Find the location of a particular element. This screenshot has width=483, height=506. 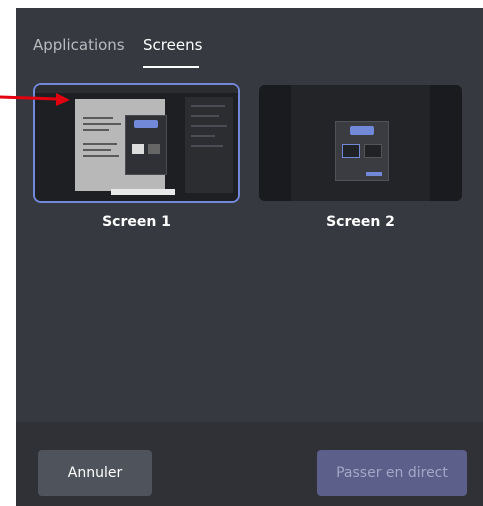

screen-1-label: Screen 1 is located at coordinates (136, 222).